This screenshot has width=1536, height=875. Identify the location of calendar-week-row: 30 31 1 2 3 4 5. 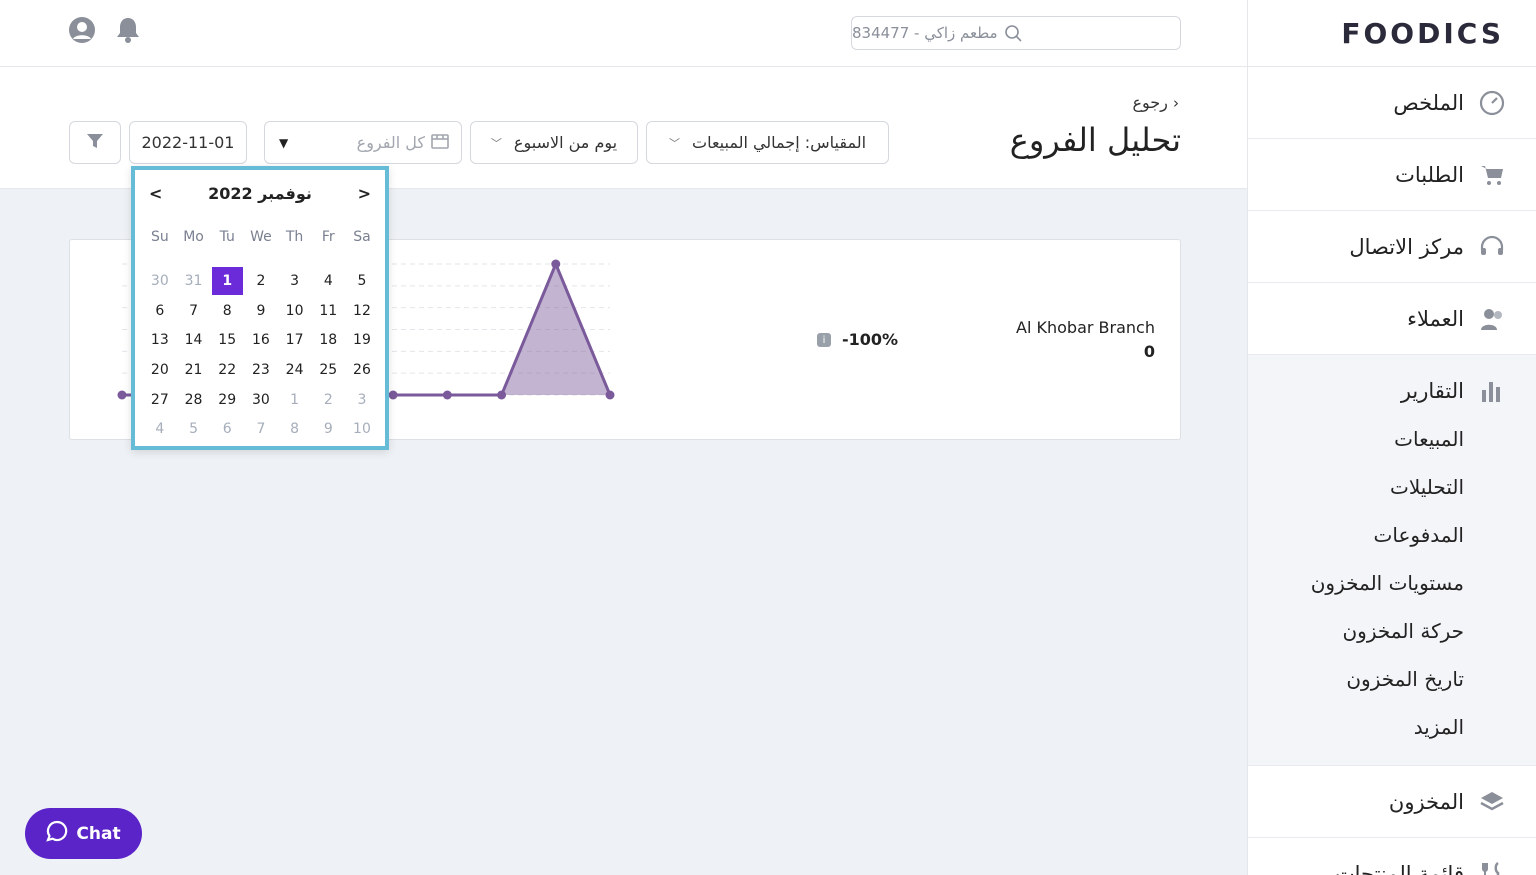
(261, 281).